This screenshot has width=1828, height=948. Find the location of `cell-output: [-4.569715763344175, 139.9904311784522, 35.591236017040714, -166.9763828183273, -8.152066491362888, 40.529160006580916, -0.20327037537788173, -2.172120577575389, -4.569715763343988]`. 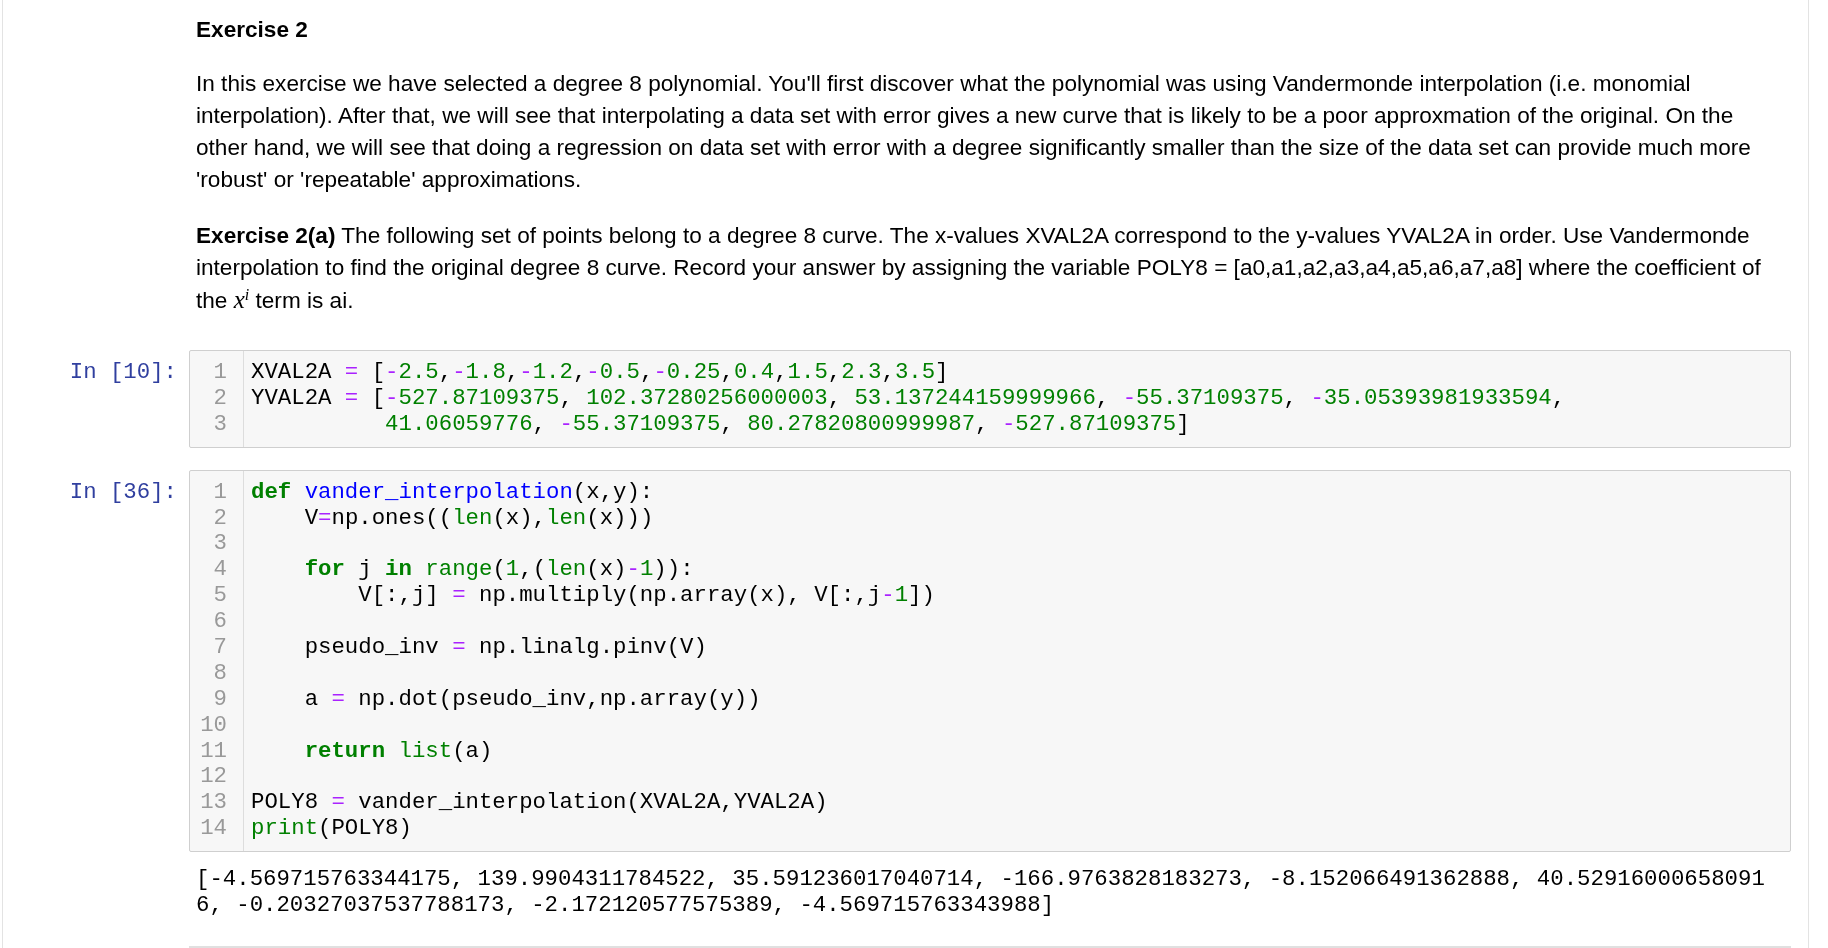

cell-output: [-4.569715763344175, 139.9904311784522, 35.591236017040714, -166.9763828183273, -8.152066491362888, 40.529160006580916, -0.20327037537788173, -2.172120577575389, -4.569715763343988] is located at coordinates (980, 893).